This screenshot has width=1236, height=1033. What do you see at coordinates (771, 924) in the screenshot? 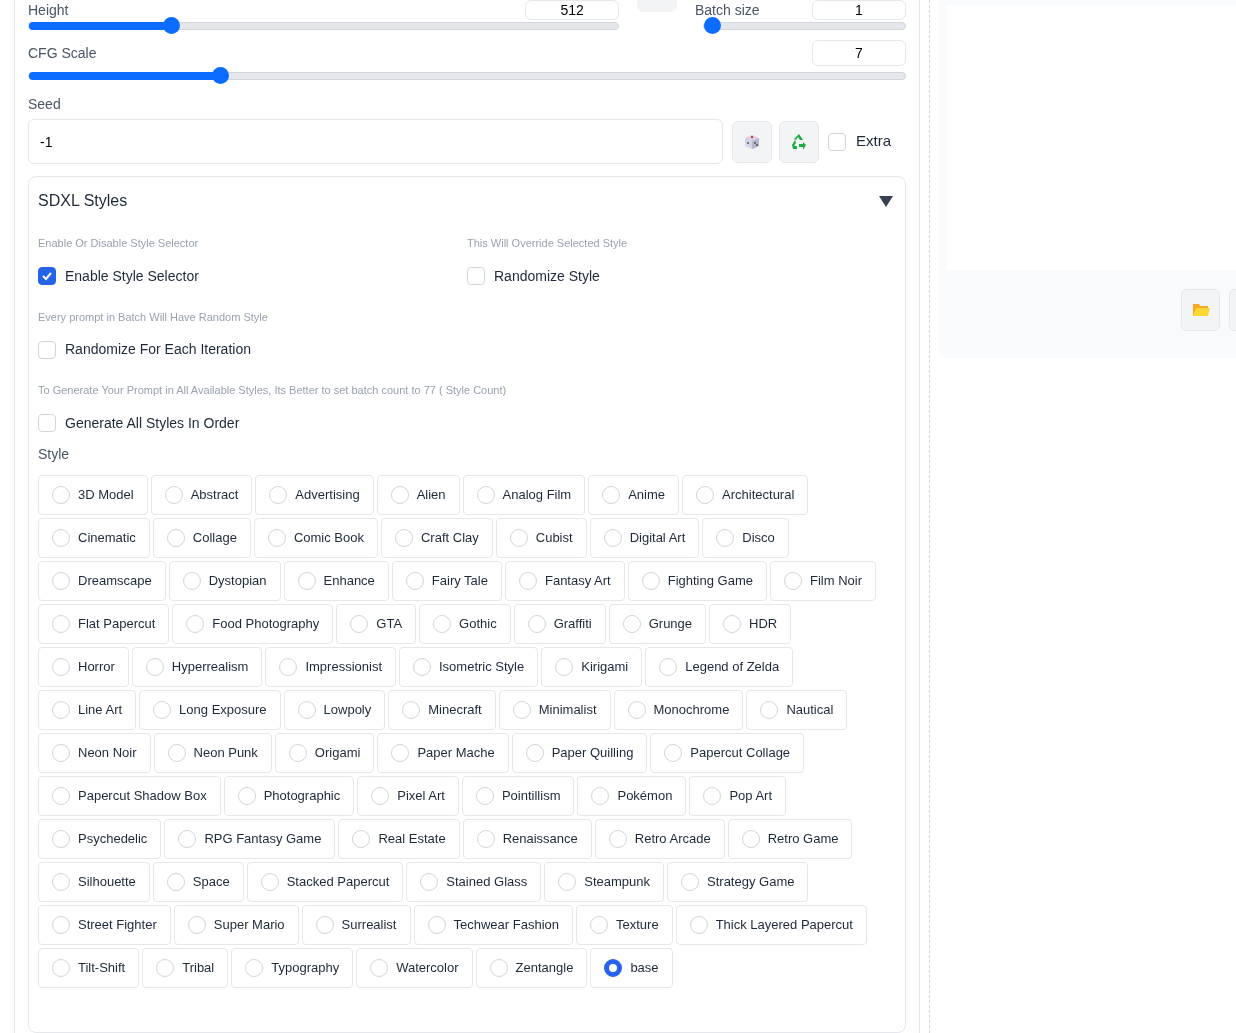
I see `style-option: Thick Layered Papercut` at bounding box center [771, 924].